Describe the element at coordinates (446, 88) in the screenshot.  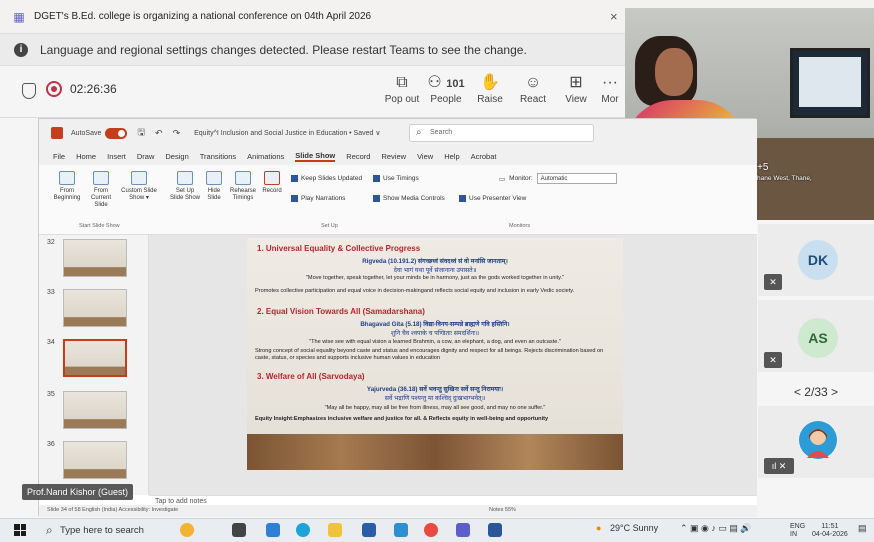
I see `people-button: ⚇ 101 People` at that location.